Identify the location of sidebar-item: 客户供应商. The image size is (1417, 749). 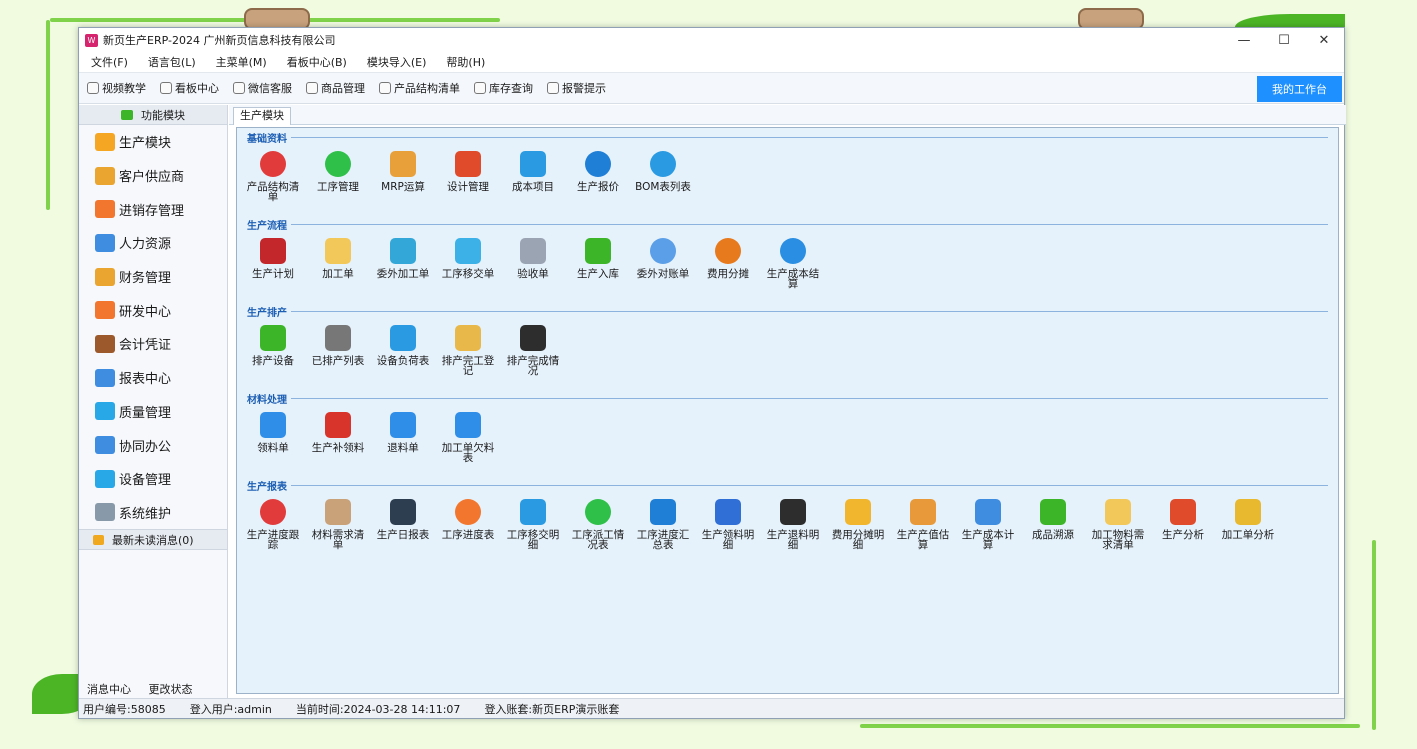
(153, 176).